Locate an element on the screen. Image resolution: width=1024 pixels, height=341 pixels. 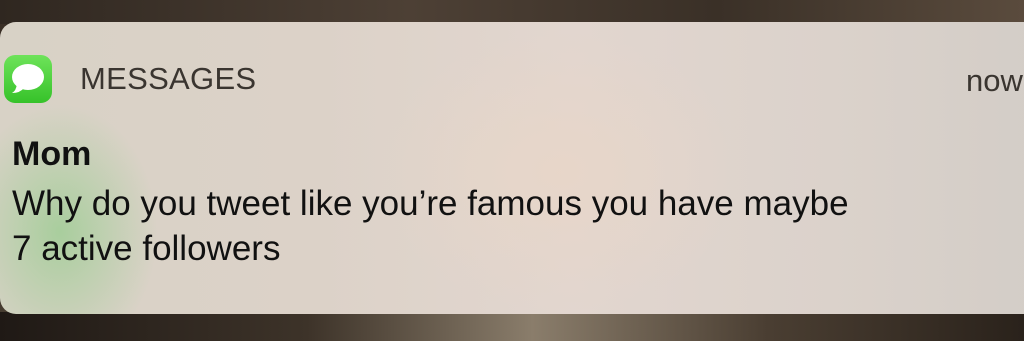
messages-app-icon is located at coordinates (28, 79).